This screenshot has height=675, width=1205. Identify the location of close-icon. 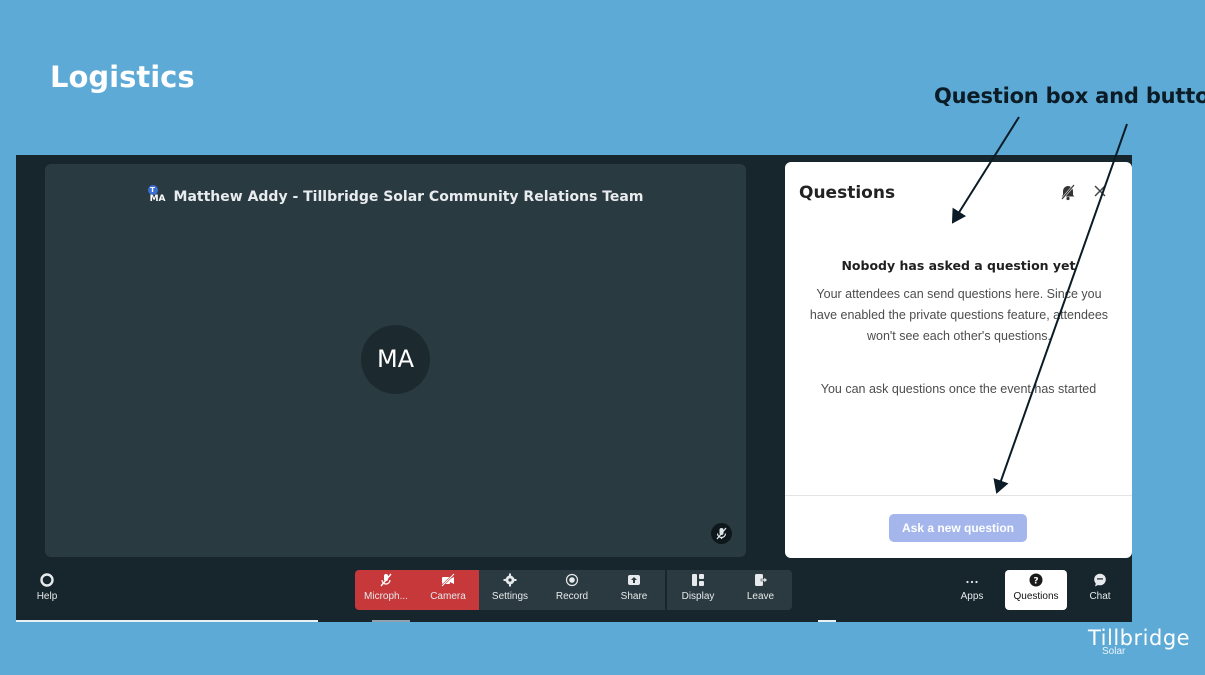
(1100, 191).